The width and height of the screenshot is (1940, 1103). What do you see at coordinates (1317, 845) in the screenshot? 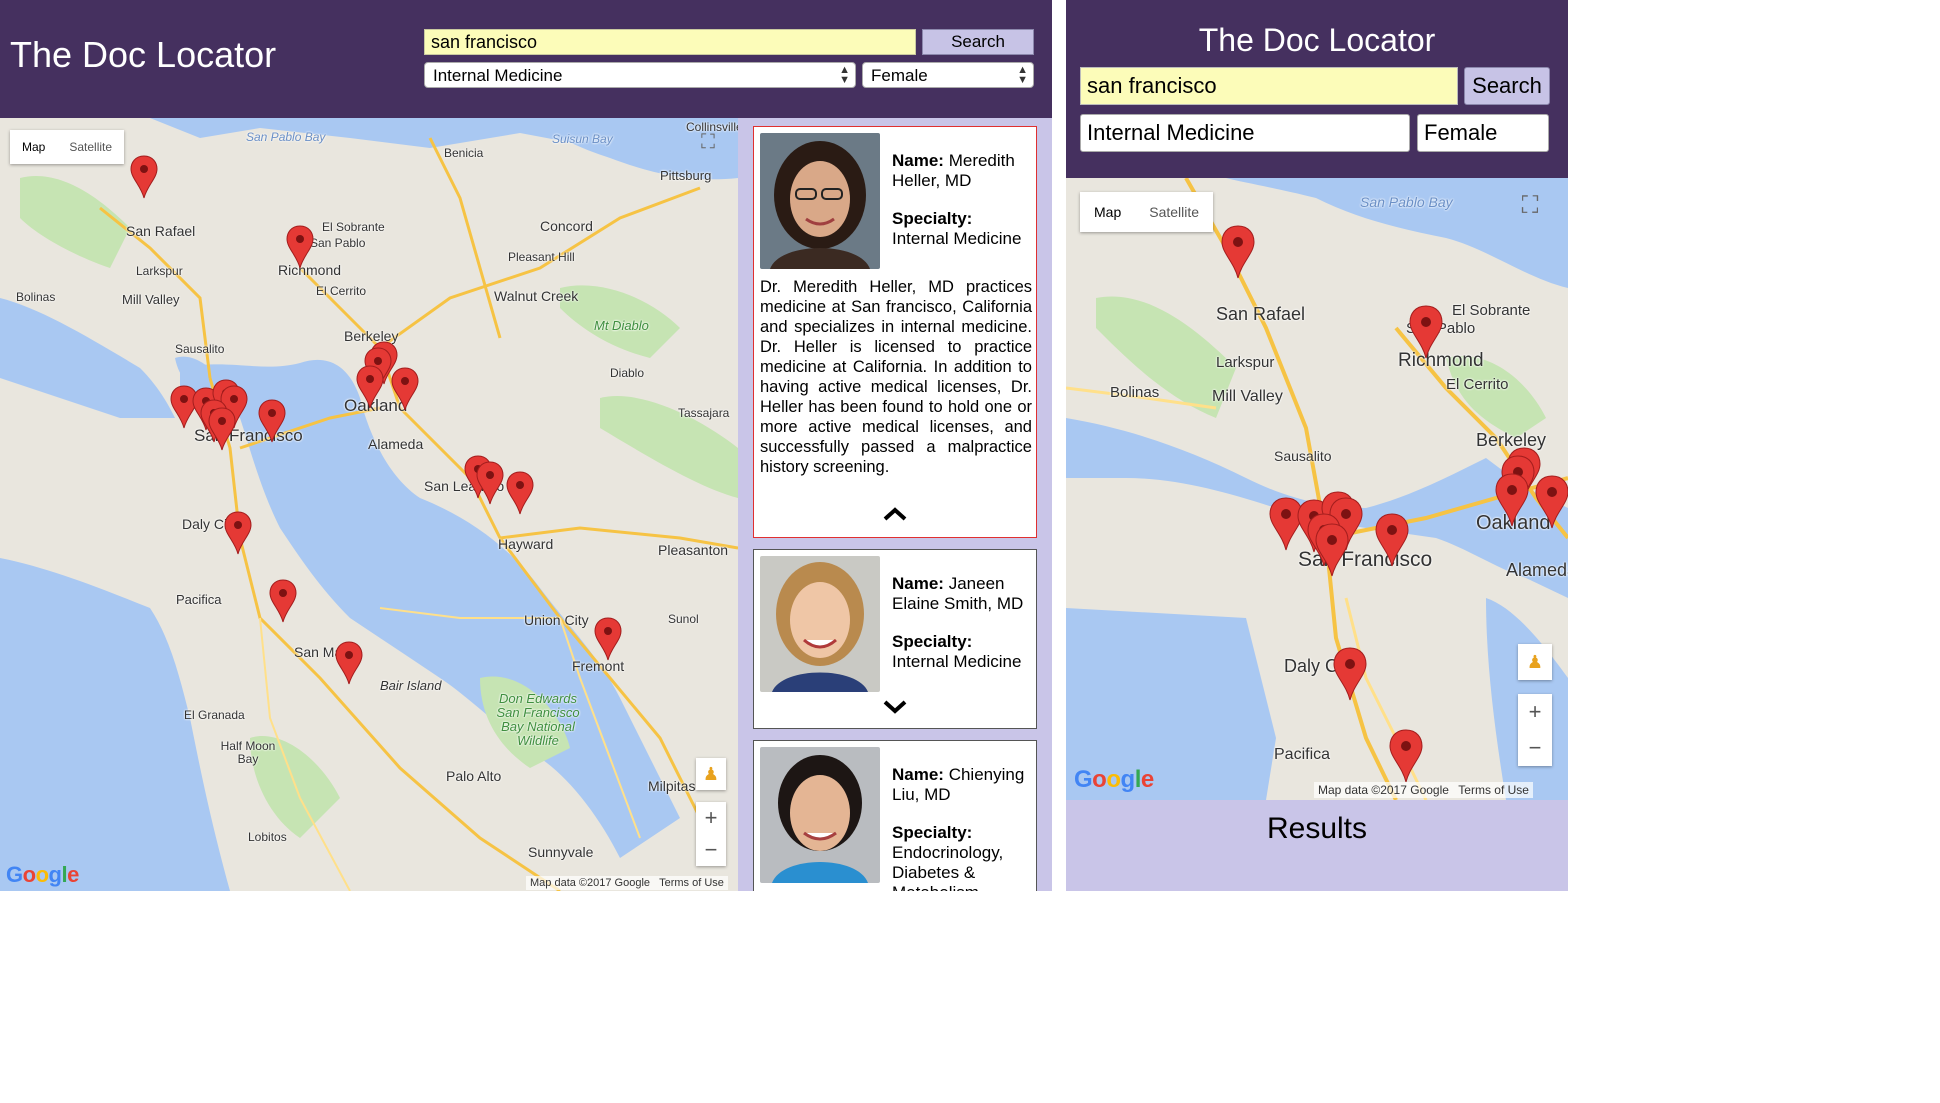
I see `results-heading: Results` at bounding box center [1317, 845].